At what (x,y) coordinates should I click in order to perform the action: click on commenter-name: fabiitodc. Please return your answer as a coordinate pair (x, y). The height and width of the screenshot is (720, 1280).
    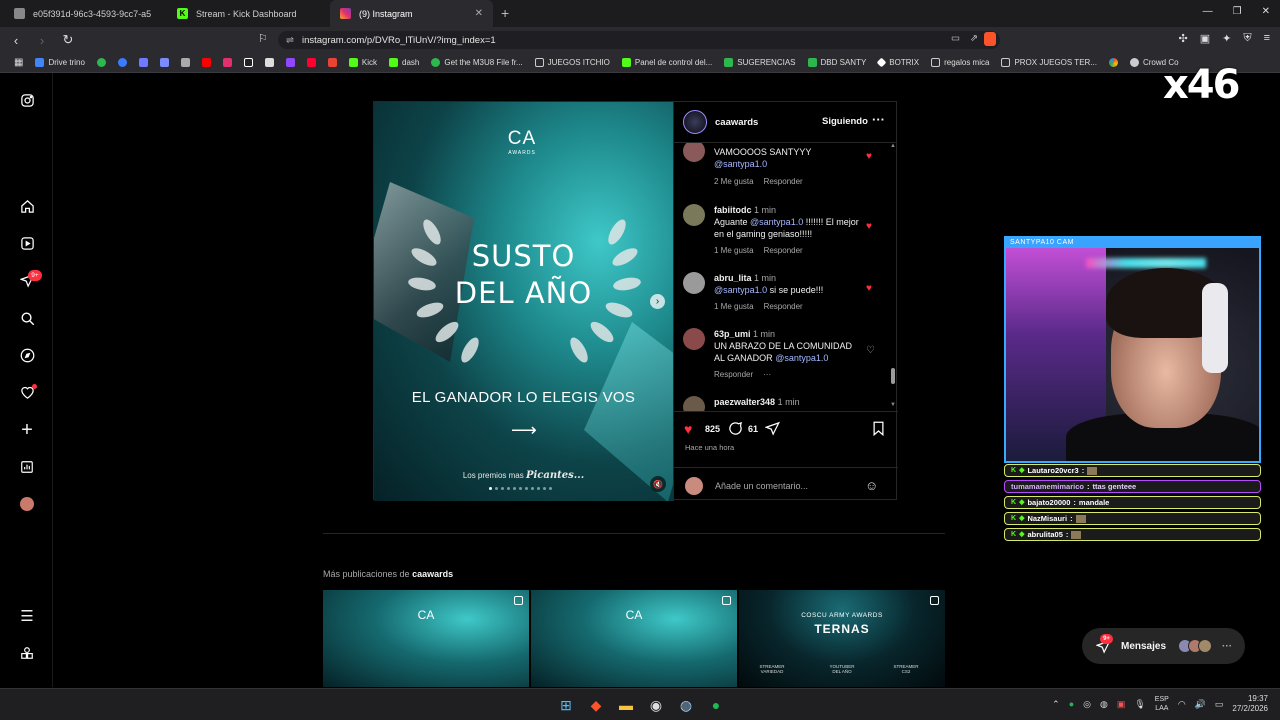
    Looking at the image, I should click on (733, 210).